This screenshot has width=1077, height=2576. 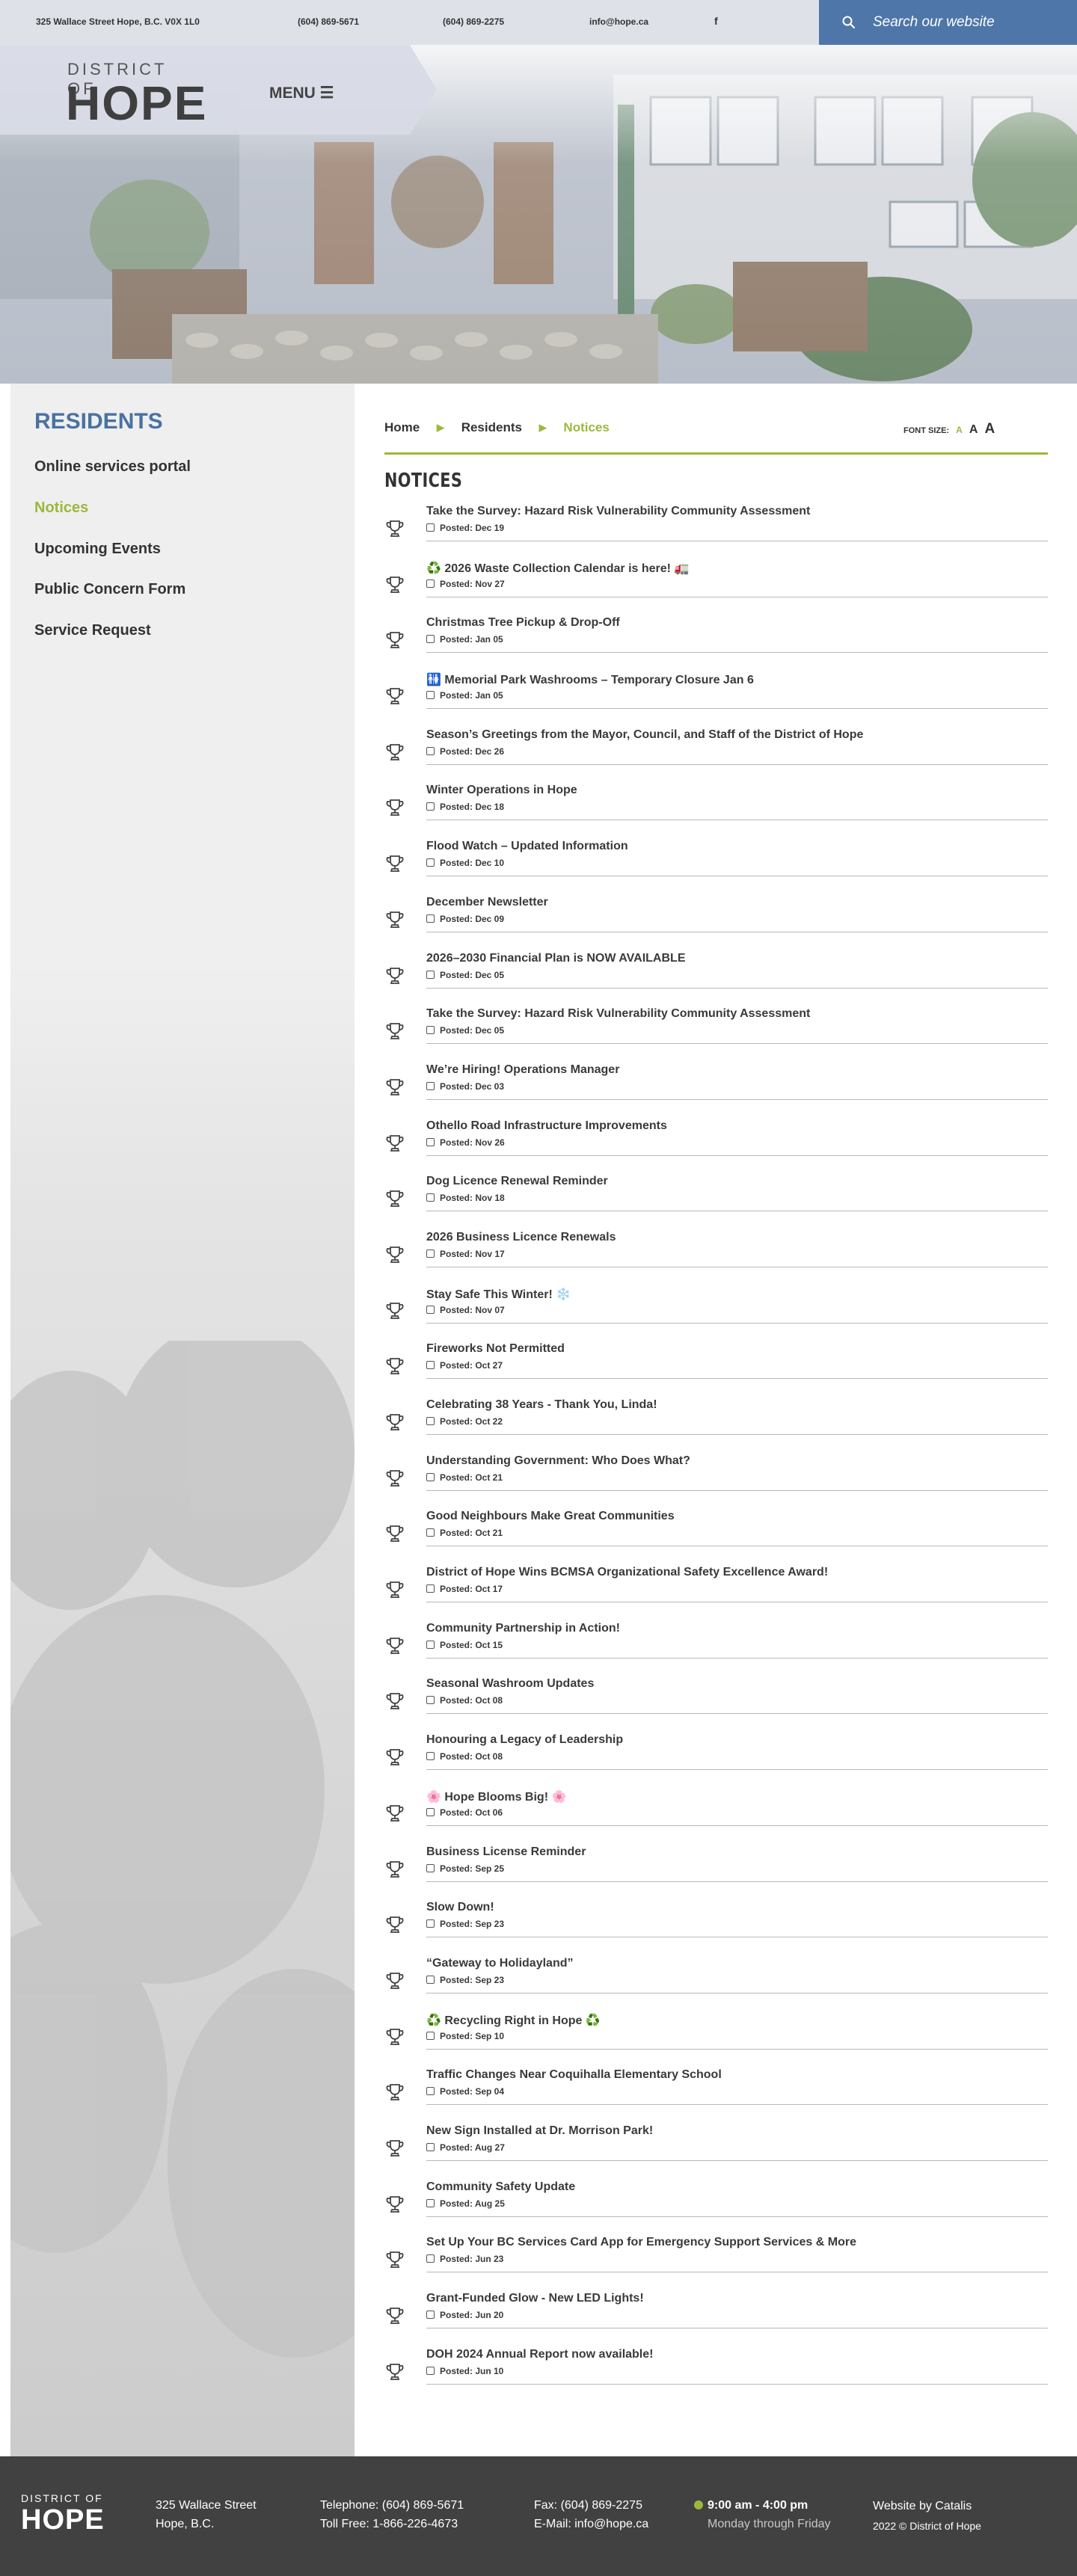 What do you see at coordinates (395, 1422) in the screenshot?
I see `trophy-icon` at bounding box center [395, 1422].